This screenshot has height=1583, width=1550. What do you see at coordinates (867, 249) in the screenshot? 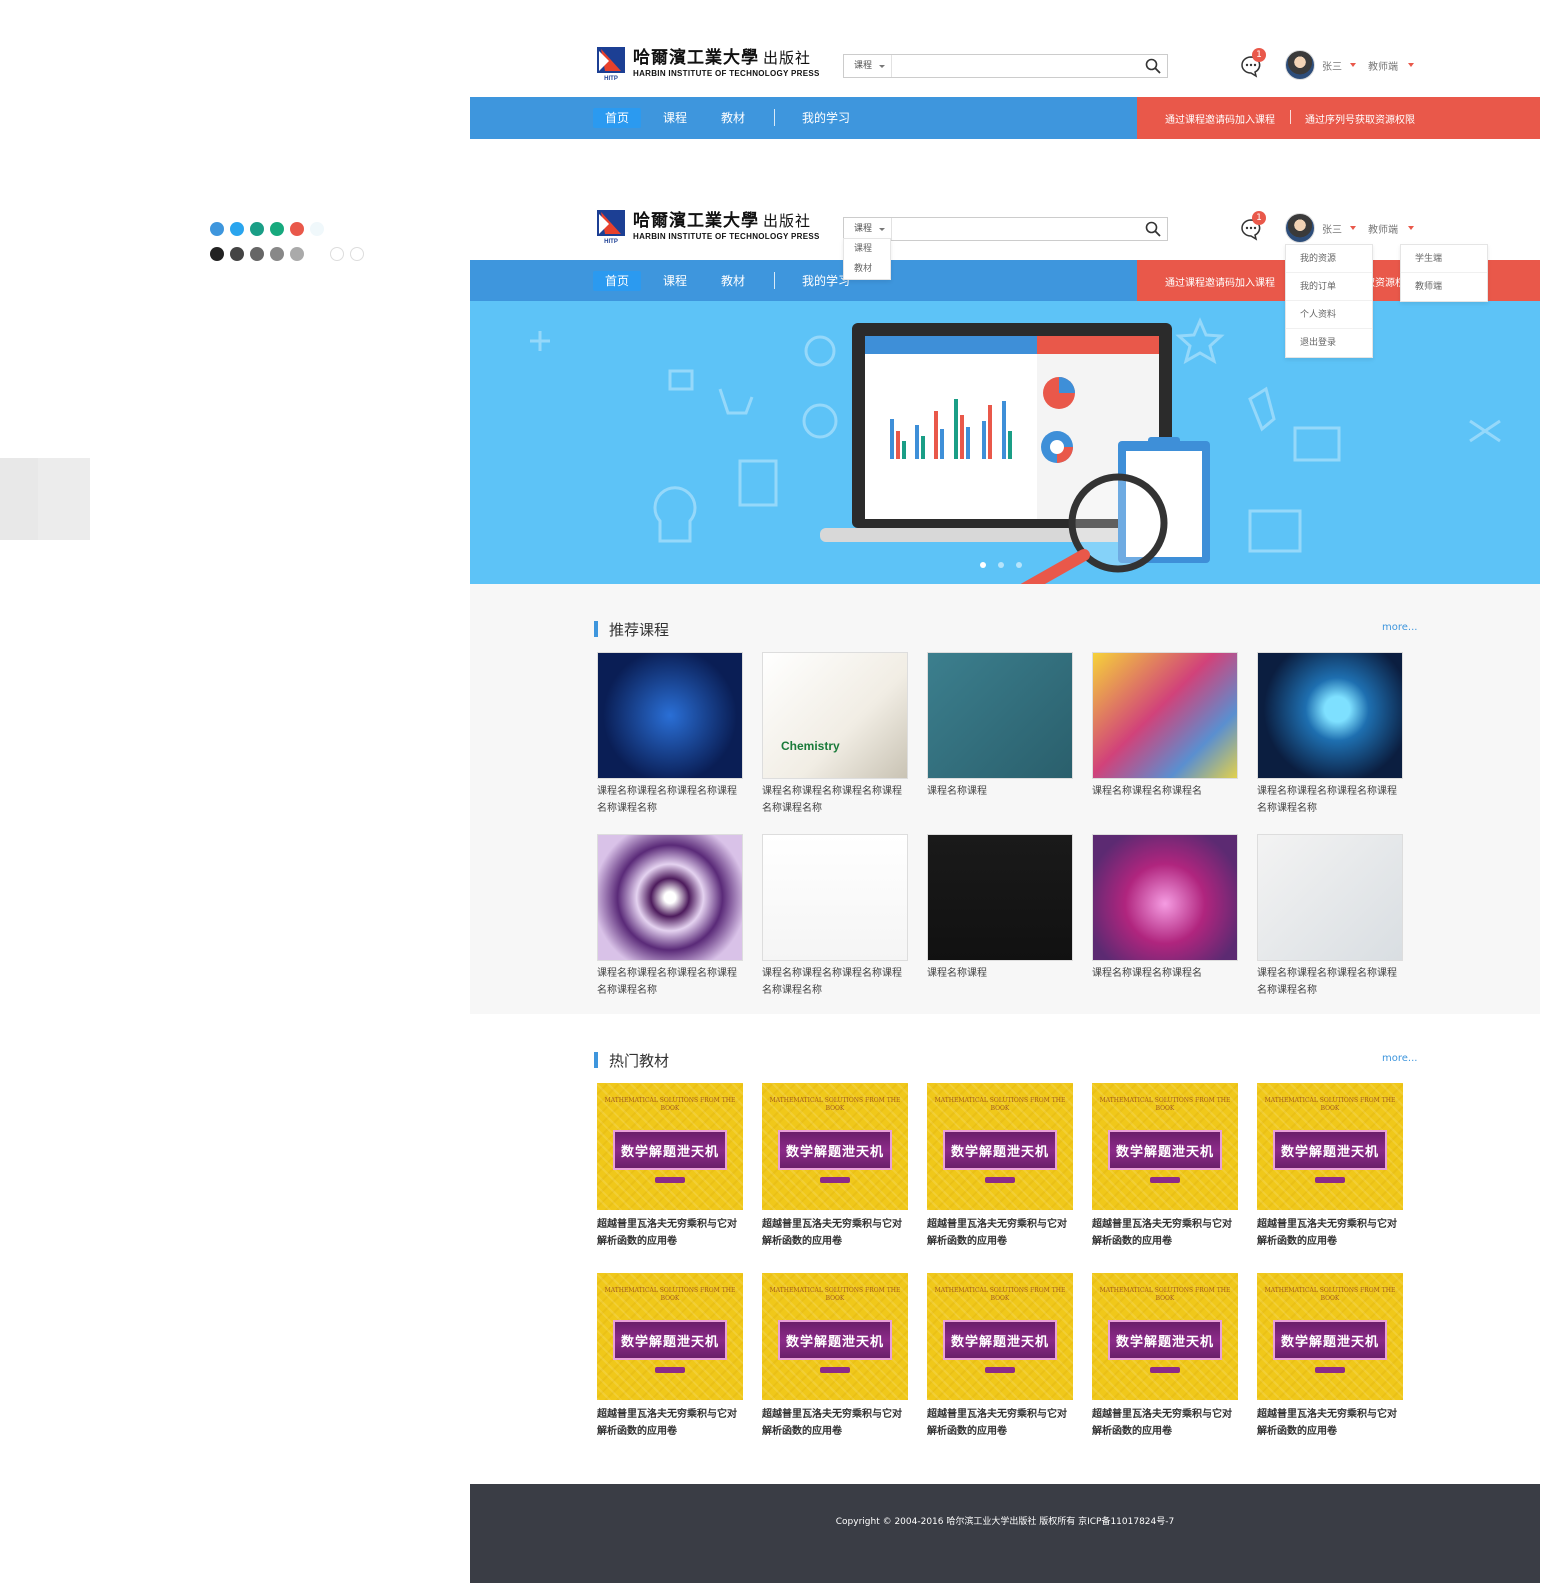
I see `search-option-course: 课程` at bounding box center [867, 249].